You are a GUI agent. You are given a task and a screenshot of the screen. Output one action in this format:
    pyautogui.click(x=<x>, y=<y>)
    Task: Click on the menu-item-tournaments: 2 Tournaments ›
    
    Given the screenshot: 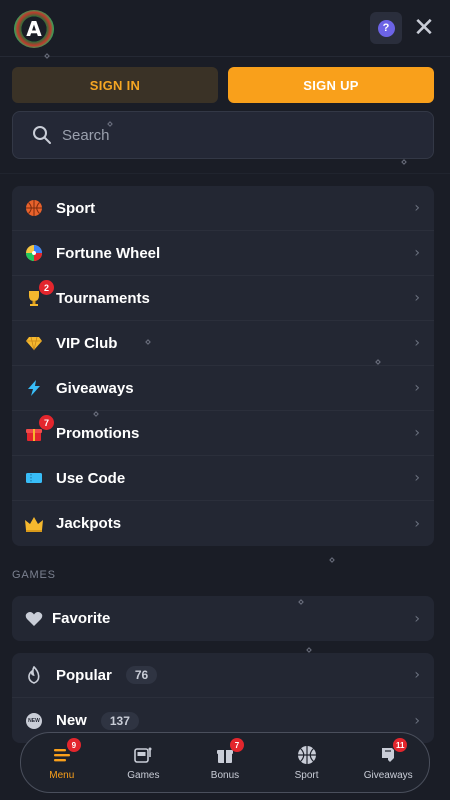 What is the action you would take?
    pyautogui.click(x=223, y=298)
    